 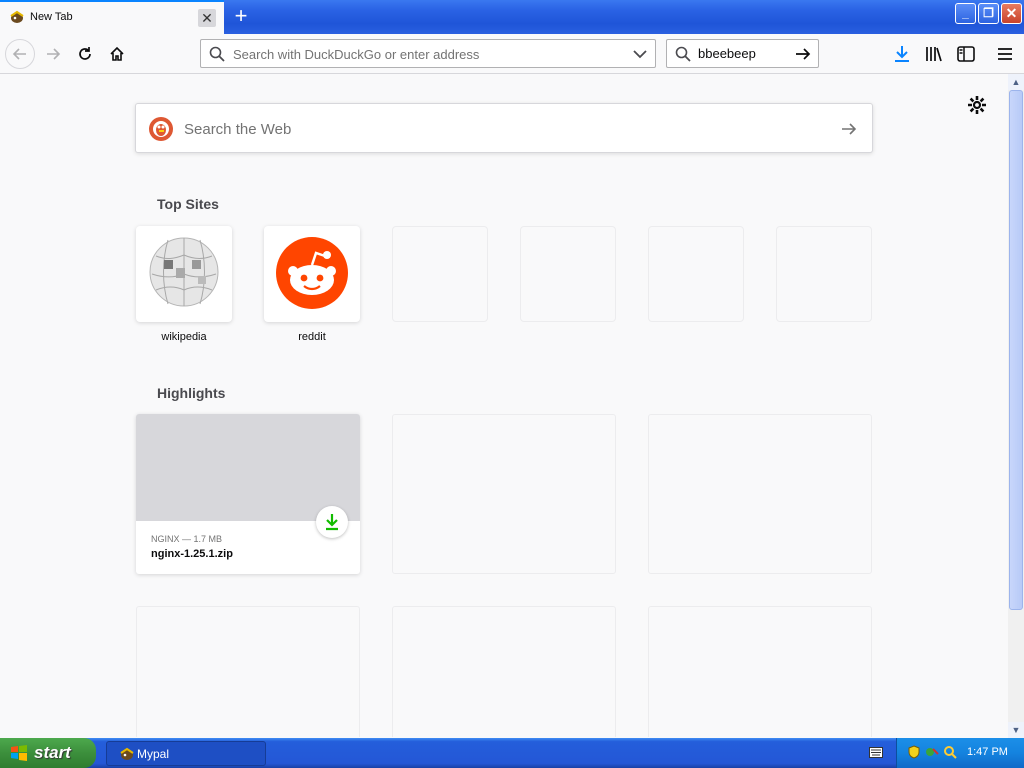 I want to click on window-close-button: ✕, so click(x=1011, y=13).